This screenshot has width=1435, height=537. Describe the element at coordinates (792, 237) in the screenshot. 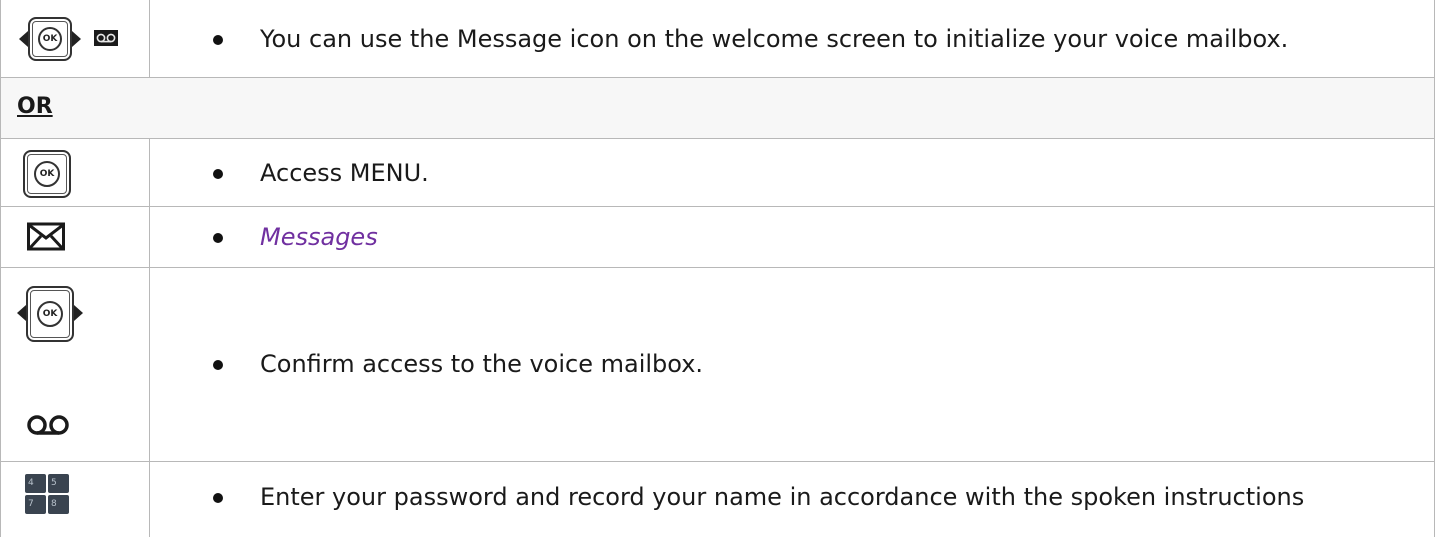

I see `text-cell: Messages` at that location.